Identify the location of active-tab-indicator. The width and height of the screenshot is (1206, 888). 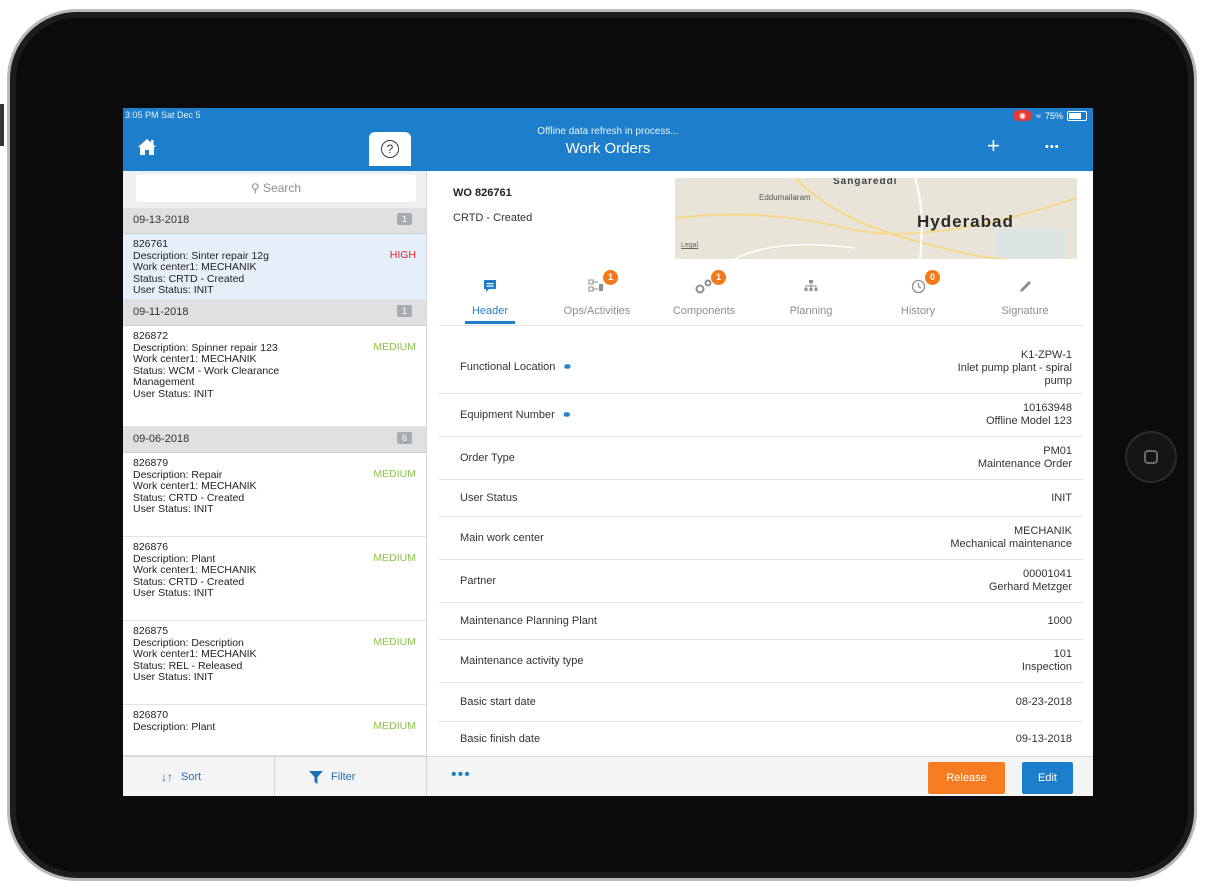
(490, 322).